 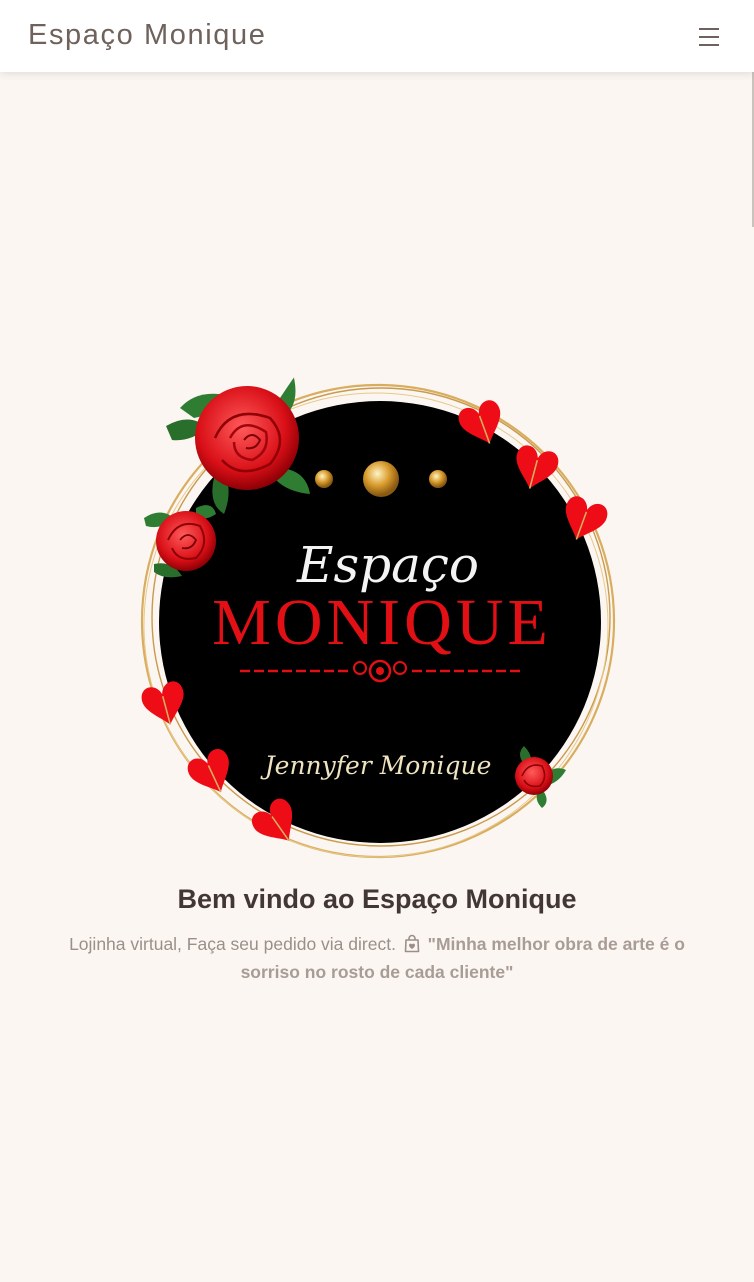 I want to click on menu-toggle-button, so click(x=709, y=37).